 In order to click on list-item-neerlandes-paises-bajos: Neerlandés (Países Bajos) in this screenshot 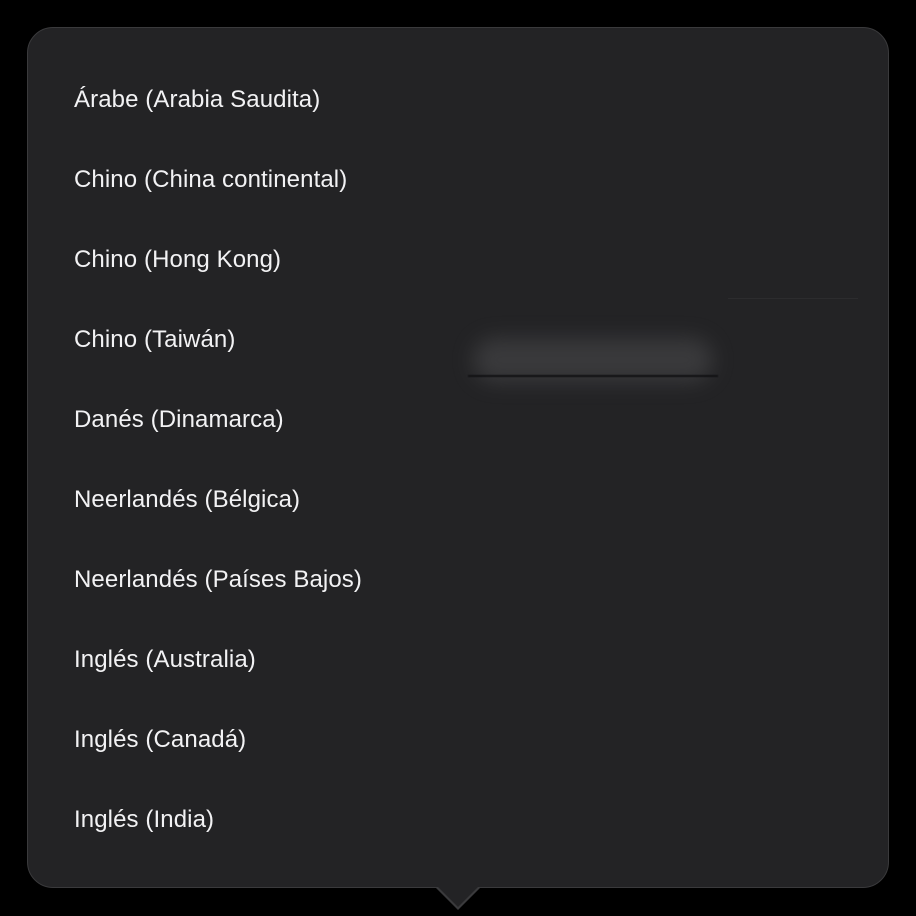, I will do `click(458, 580)`.